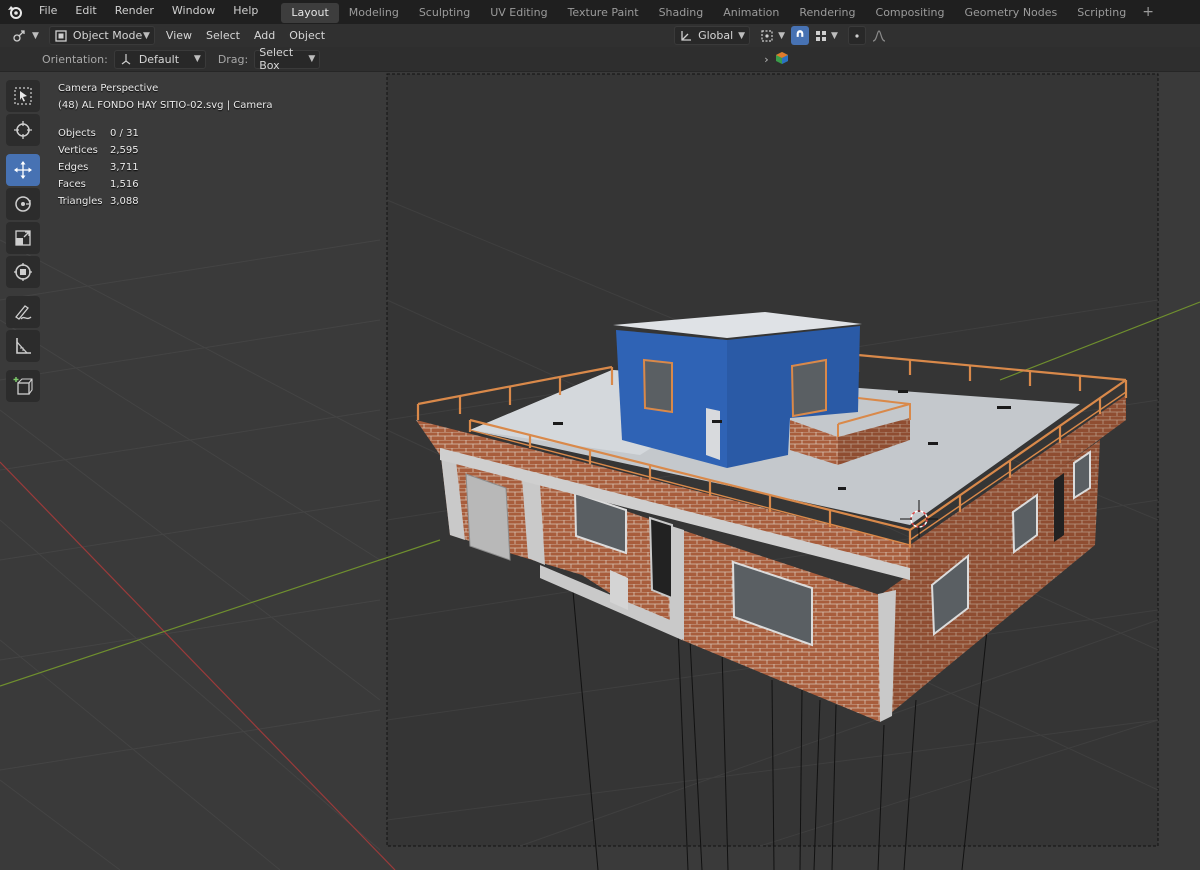  What do you see at coordinates (165, 133) in the screenshot?
I see `stat-row: Objects 0 / 31` at bounding box center [165, 133].